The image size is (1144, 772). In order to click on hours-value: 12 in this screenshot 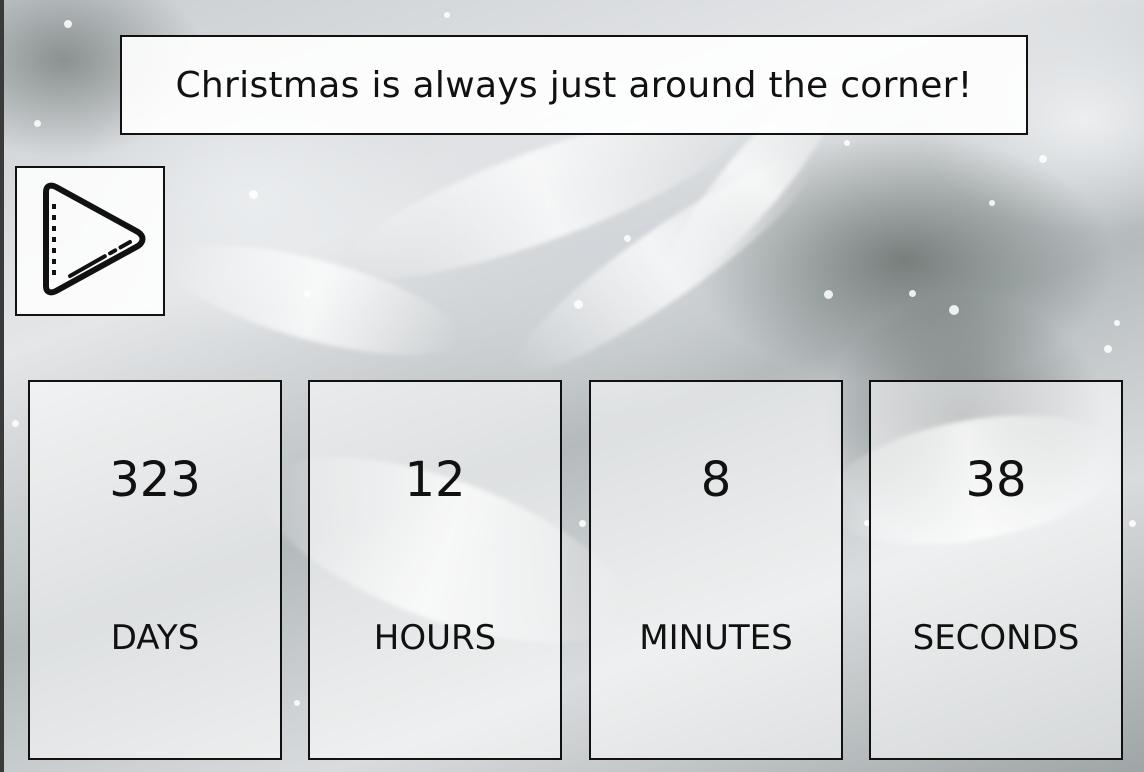, I will do `click(435, 480)`.